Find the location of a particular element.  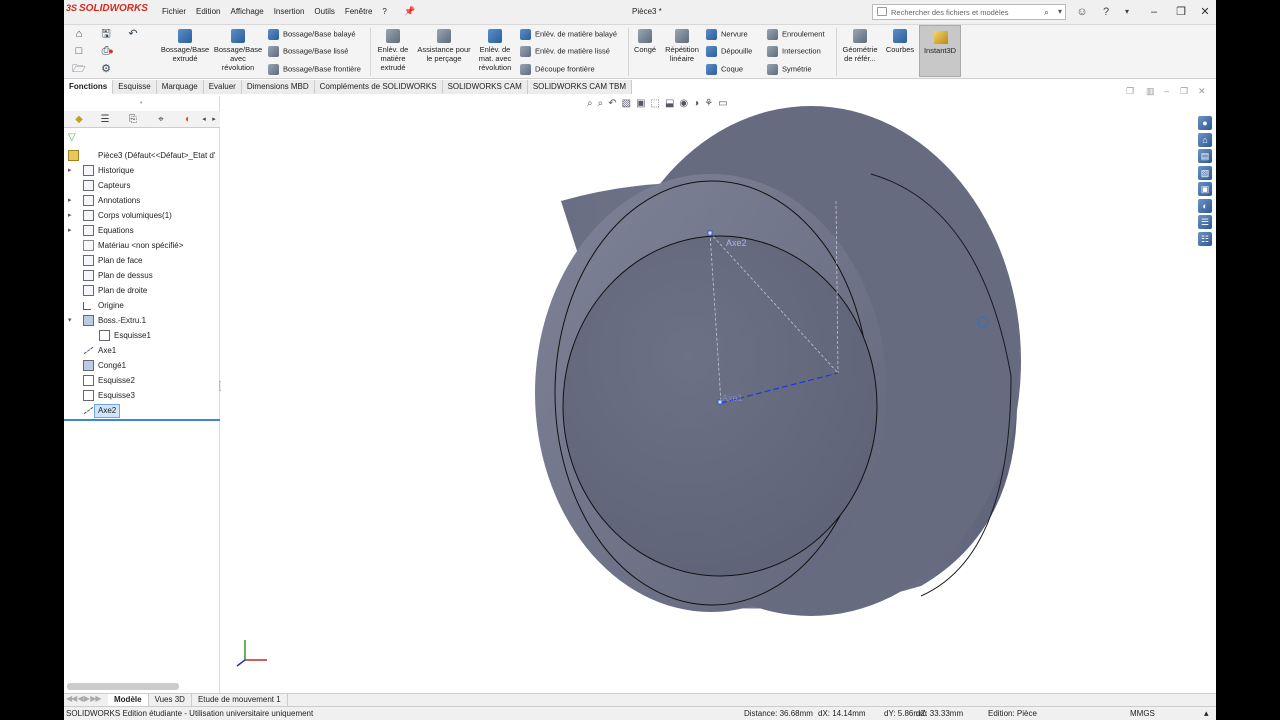

help-dropdown-icon: ▾ is located at coordinates (1127, 12).